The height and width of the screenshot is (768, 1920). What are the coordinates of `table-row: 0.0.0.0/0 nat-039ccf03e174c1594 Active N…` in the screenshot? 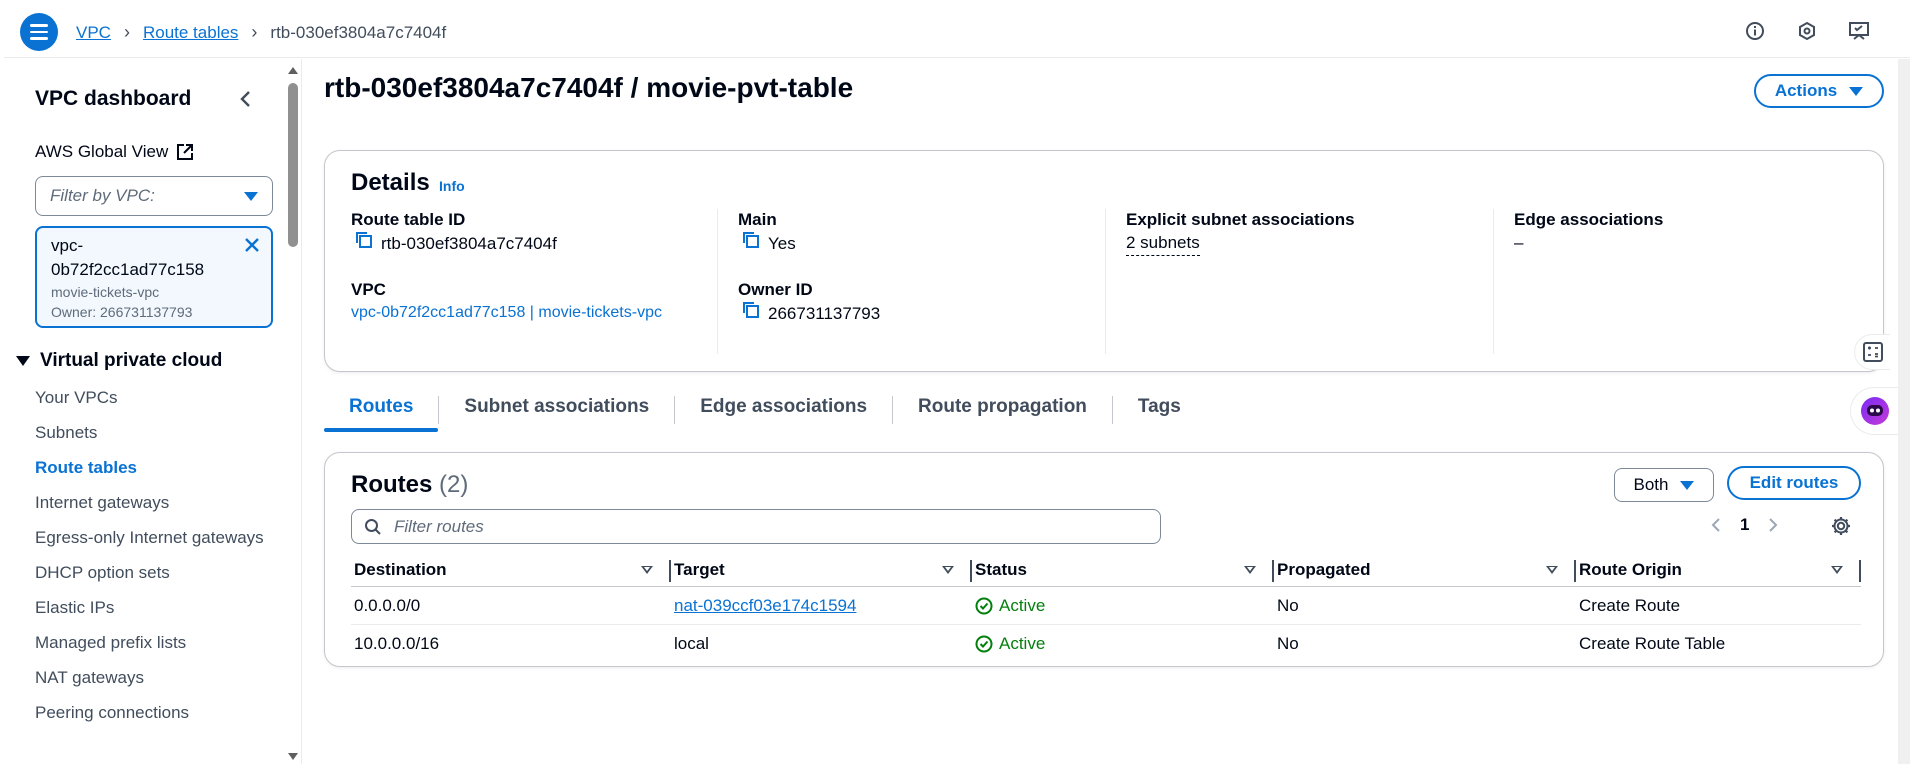 It's located at (1106, 606).